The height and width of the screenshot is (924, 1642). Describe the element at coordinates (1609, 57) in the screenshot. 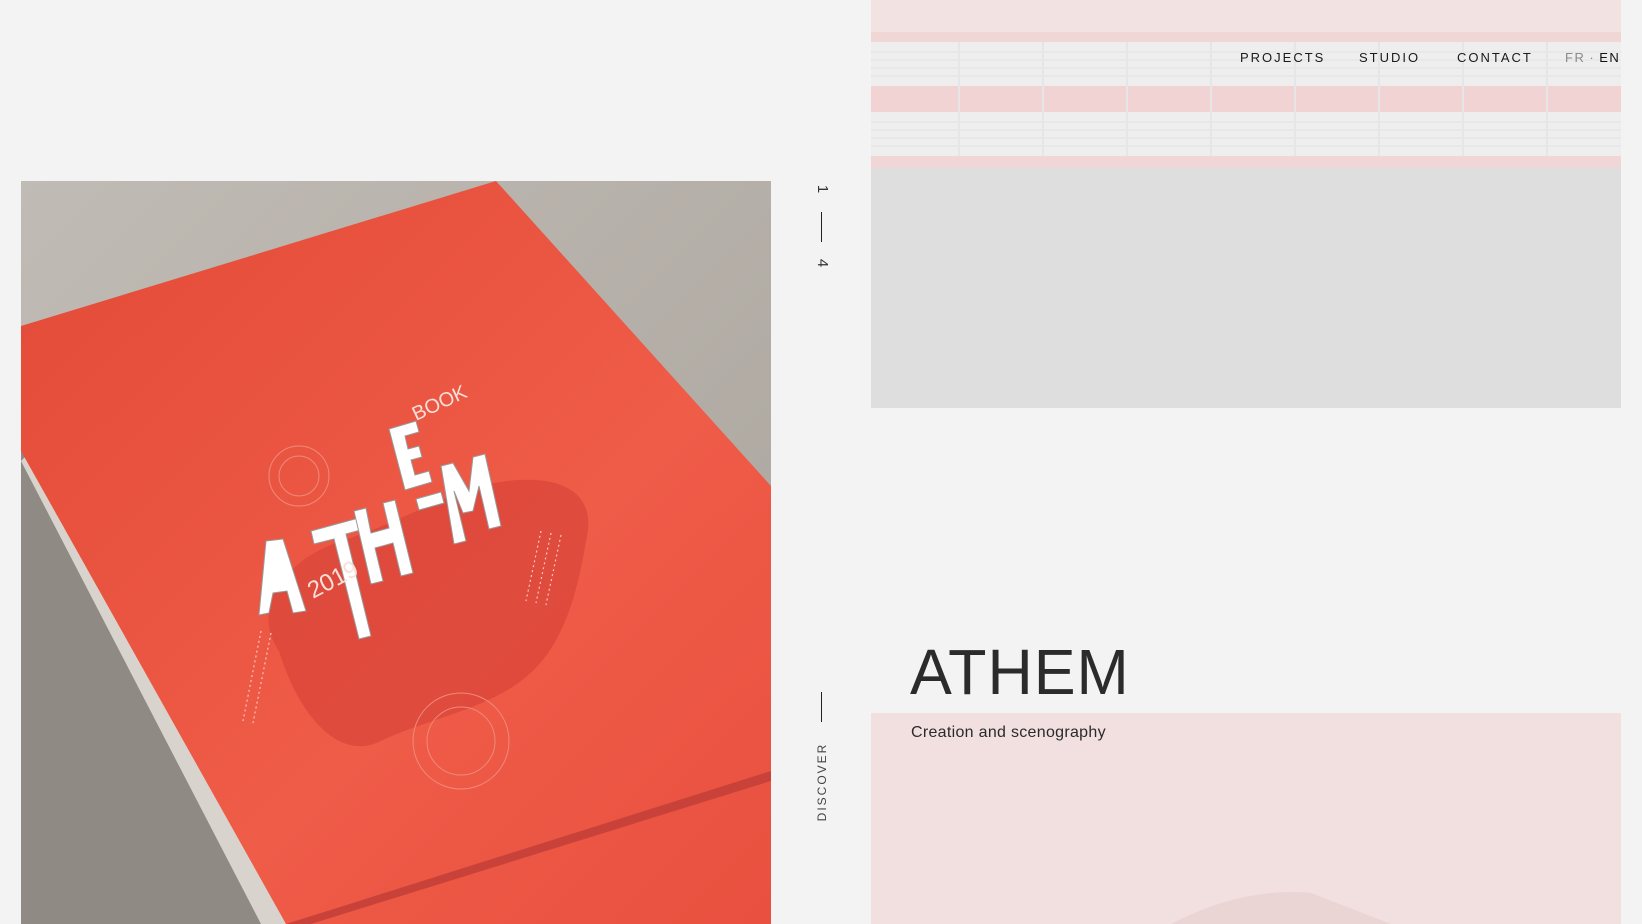

I see `language-en: EN` at that location.